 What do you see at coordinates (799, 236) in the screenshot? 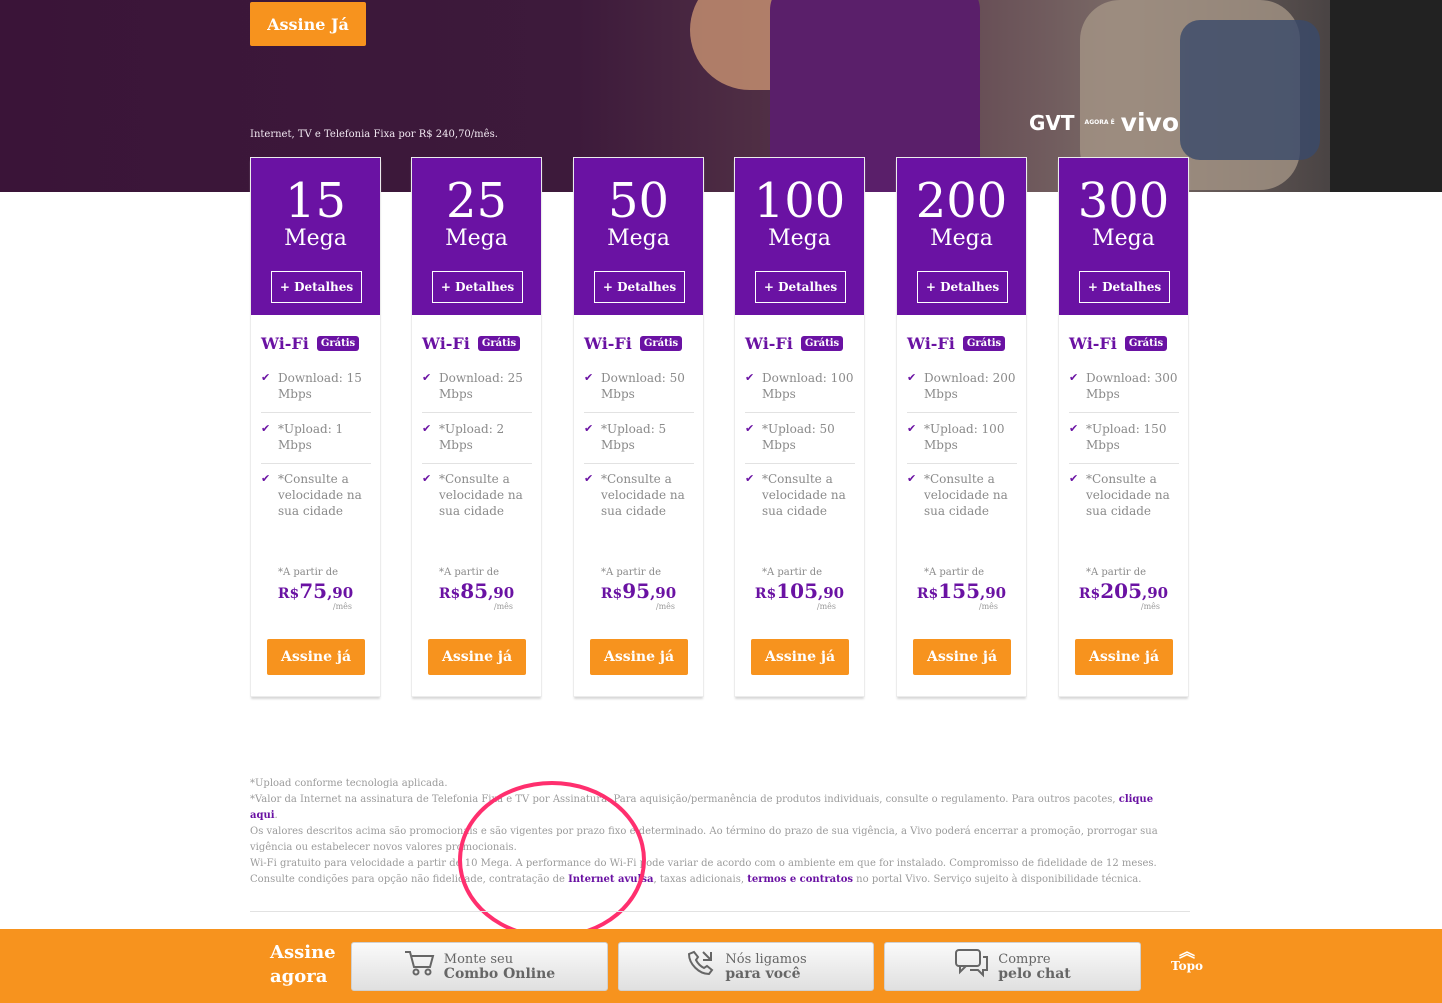
I see `plan-header: 100 Mega + Detalhes` at bounding box center [799, 236].